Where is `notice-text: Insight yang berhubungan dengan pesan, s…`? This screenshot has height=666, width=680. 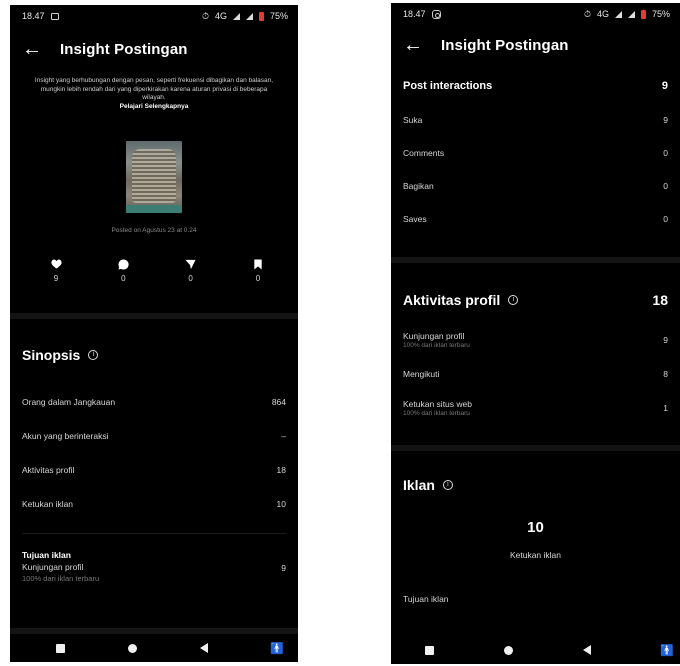 notice-text: Insight yang berhubungan dengan pesan, s… is located at coordinates (154, 89).